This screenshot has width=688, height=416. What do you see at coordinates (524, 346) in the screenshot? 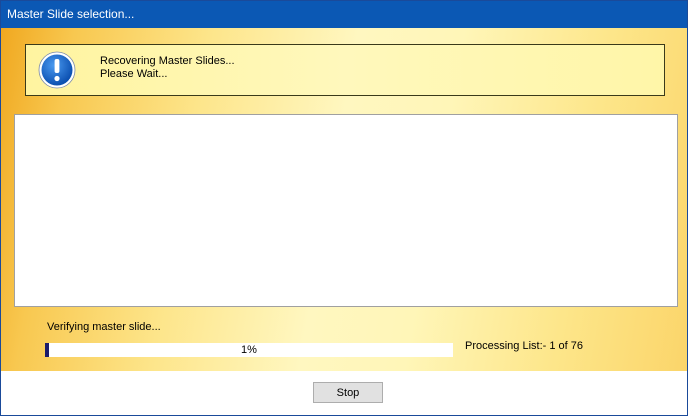
I see `processing-count: Processing List:- 1 of 76` at bounding box center [524, 346].